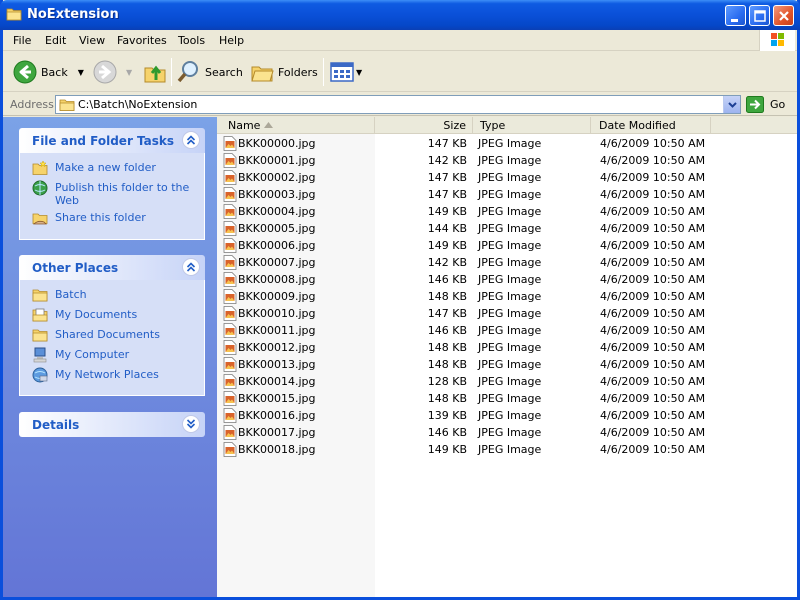  I want to click on up-folder-button, so click(155, 72).